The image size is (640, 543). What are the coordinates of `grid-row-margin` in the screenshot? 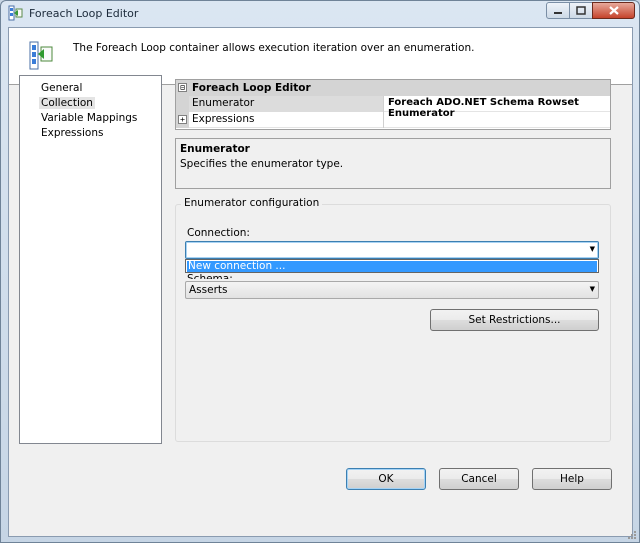 It's located at (182, 104).